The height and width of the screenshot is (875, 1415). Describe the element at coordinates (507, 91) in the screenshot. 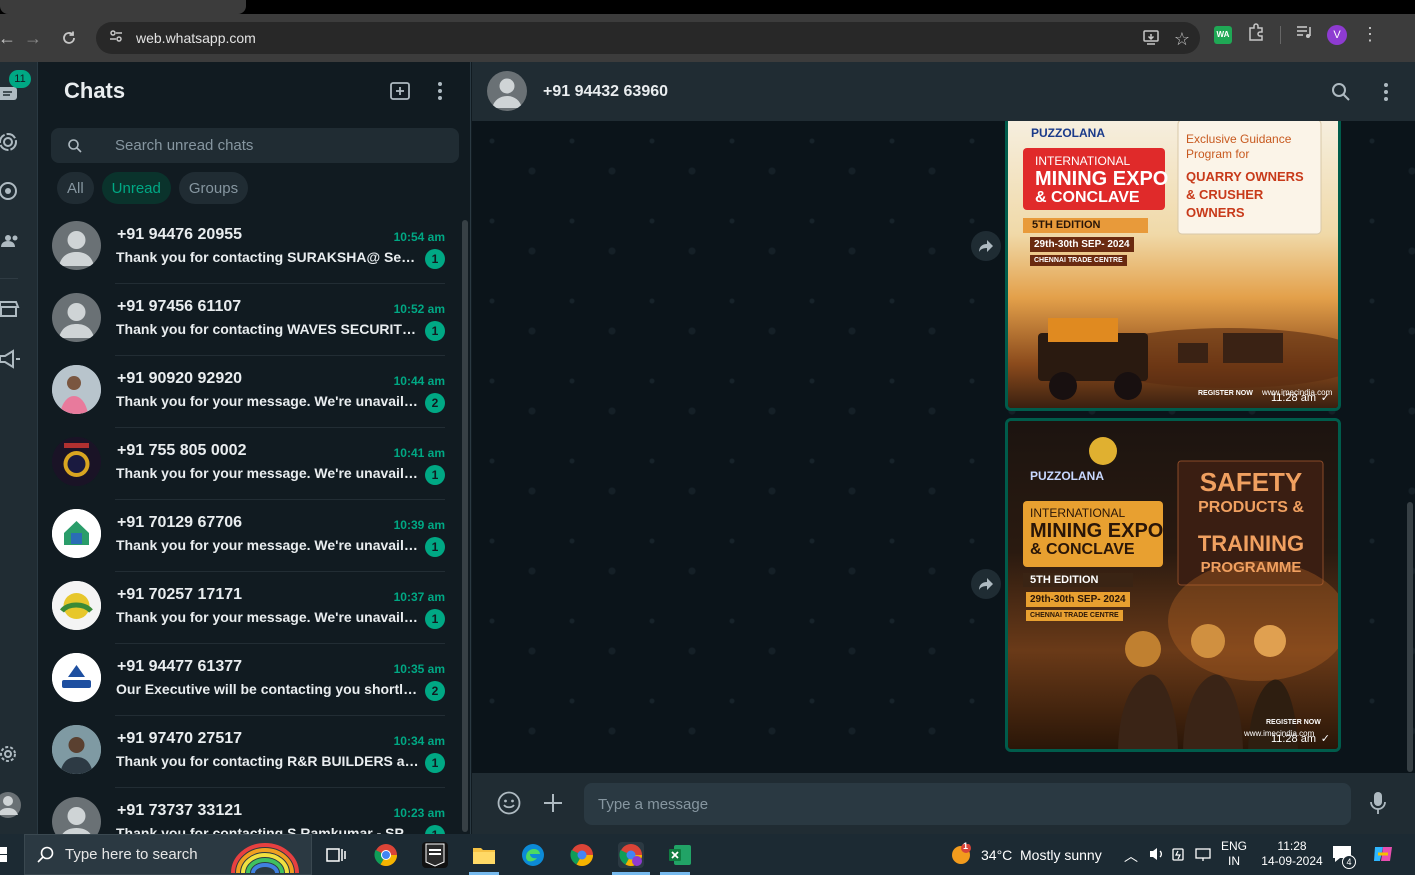

I see `contact-avatar` at that location.